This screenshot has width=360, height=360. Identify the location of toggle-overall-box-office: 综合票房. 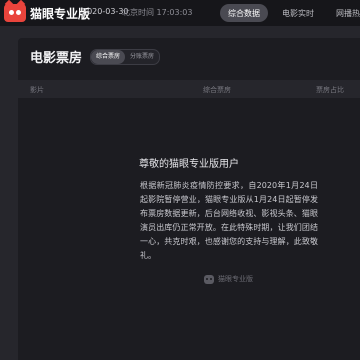
(108, 56).